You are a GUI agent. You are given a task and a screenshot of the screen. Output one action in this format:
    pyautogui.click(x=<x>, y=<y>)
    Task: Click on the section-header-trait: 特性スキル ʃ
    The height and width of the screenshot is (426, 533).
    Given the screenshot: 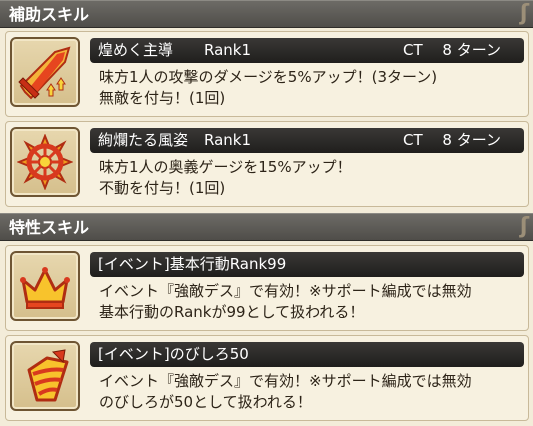 What is the action you would take?
    pyautogui.click(x=266, y=227)
    